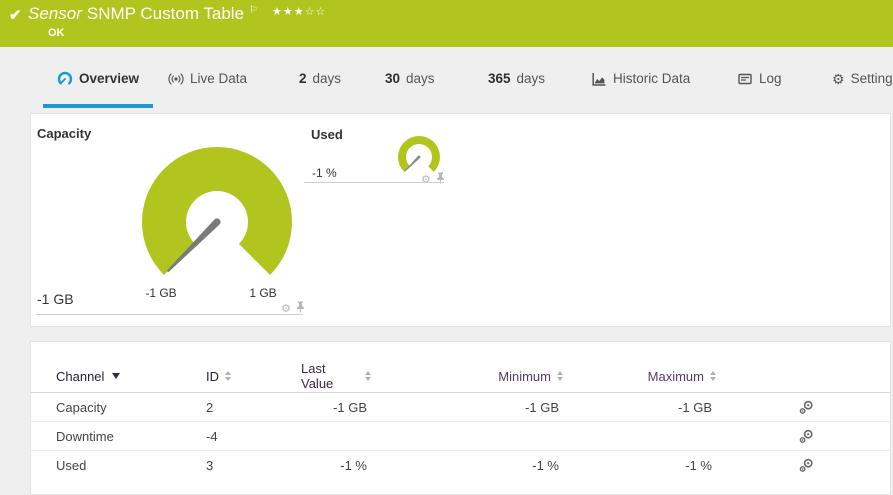 The image size is (893, 495). Describe the element at coordinates (169, 314) in the screenshot. I see `capacity-divider` at that location.